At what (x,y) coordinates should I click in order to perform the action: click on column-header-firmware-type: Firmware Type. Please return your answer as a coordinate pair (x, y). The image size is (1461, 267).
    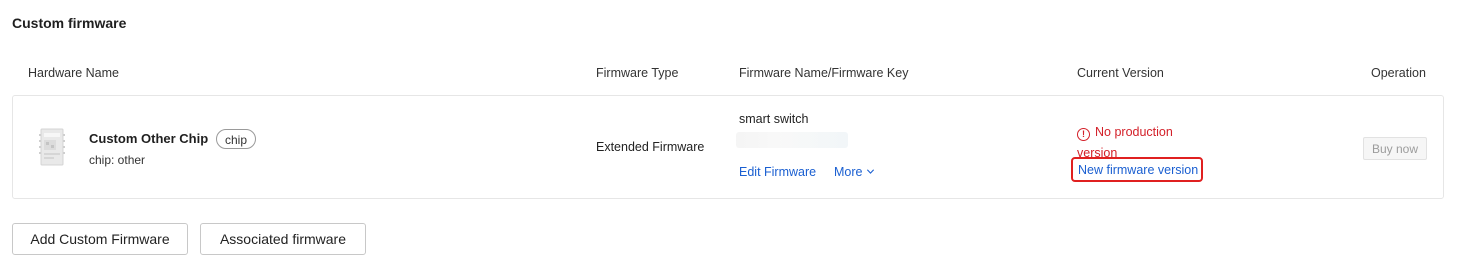
    Looking at the image, I should click on (637, 73).